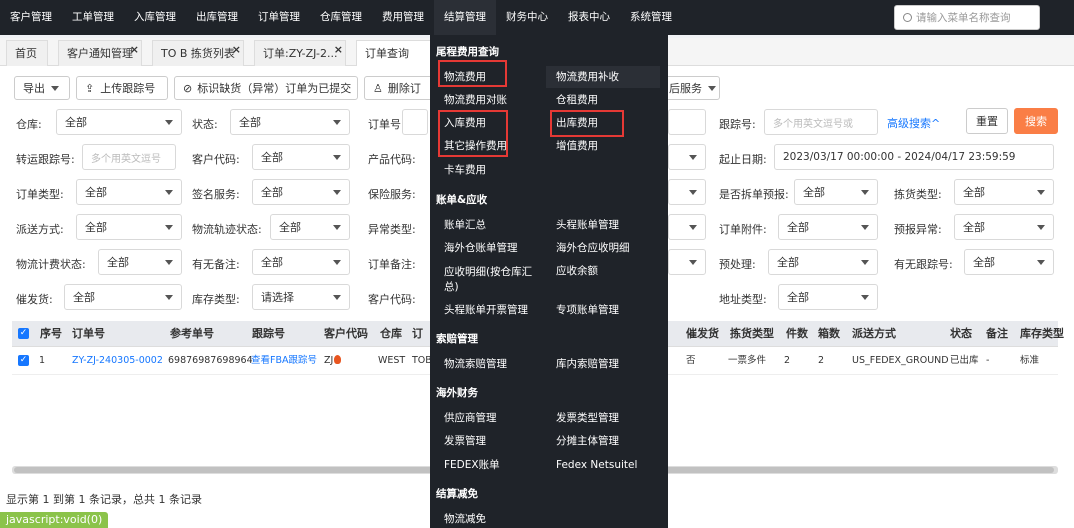 This screenshot has width=1074, height=528. I want to click on upload-tracking-button: ⇪ 上传跟踪号, so click(122, 88).